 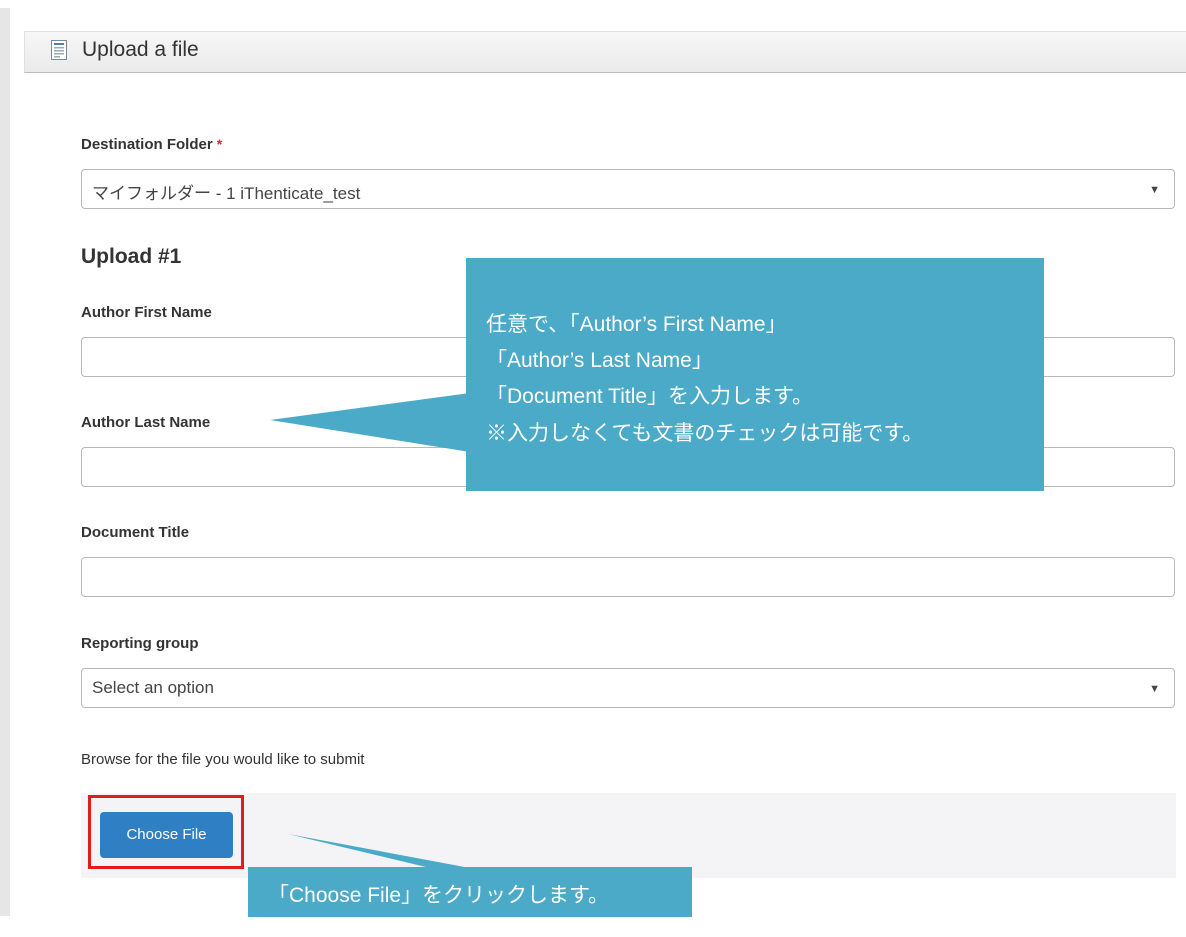 I want to click on upload-heading: Upload #1, so click(x=131, y=256).